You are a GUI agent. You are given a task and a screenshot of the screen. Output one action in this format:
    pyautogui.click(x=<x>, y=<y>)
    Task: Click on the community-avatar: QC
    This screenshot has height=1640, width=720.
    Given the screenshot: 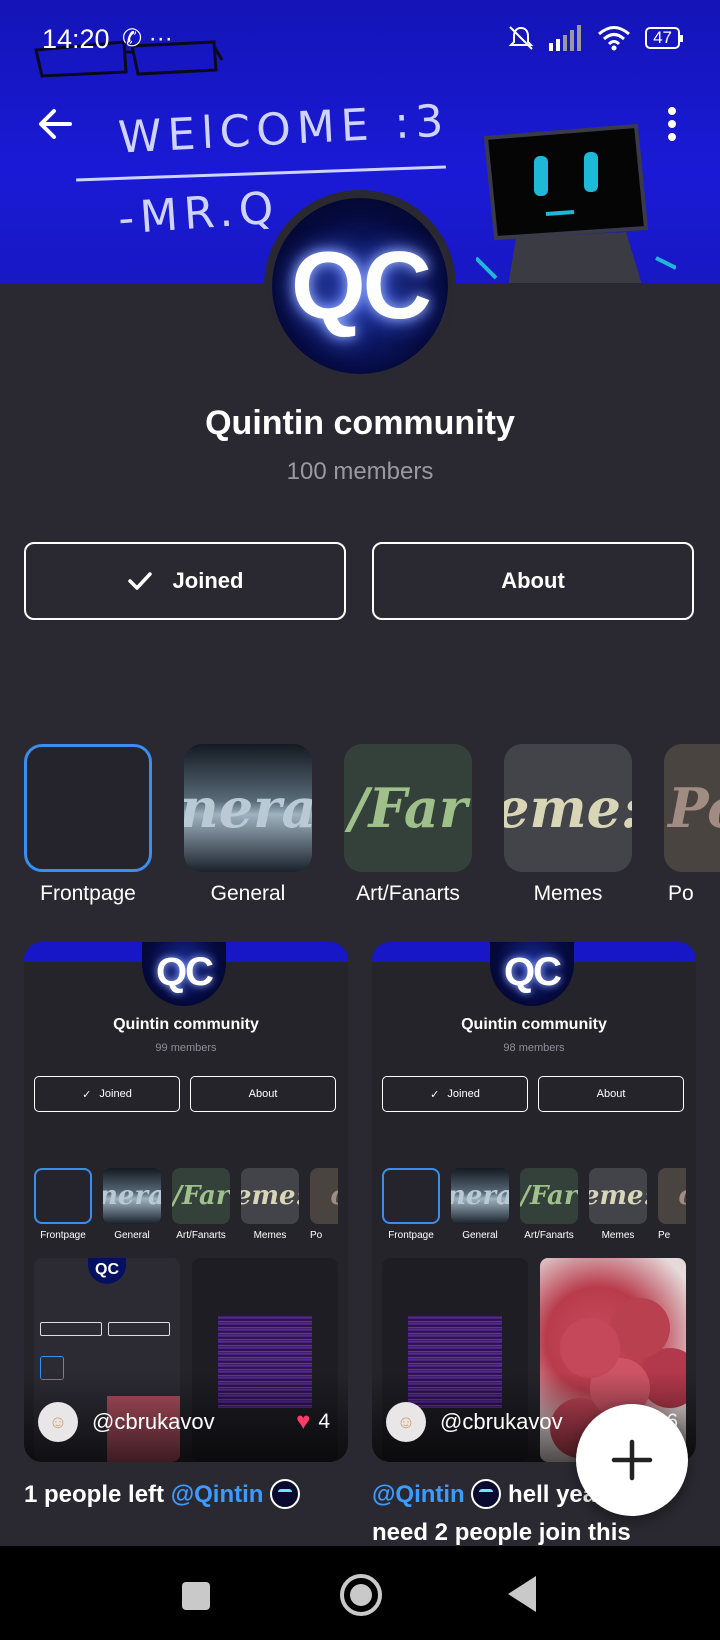 What is the action you would take?
    pyautogui.click(x=360, y=286)
    